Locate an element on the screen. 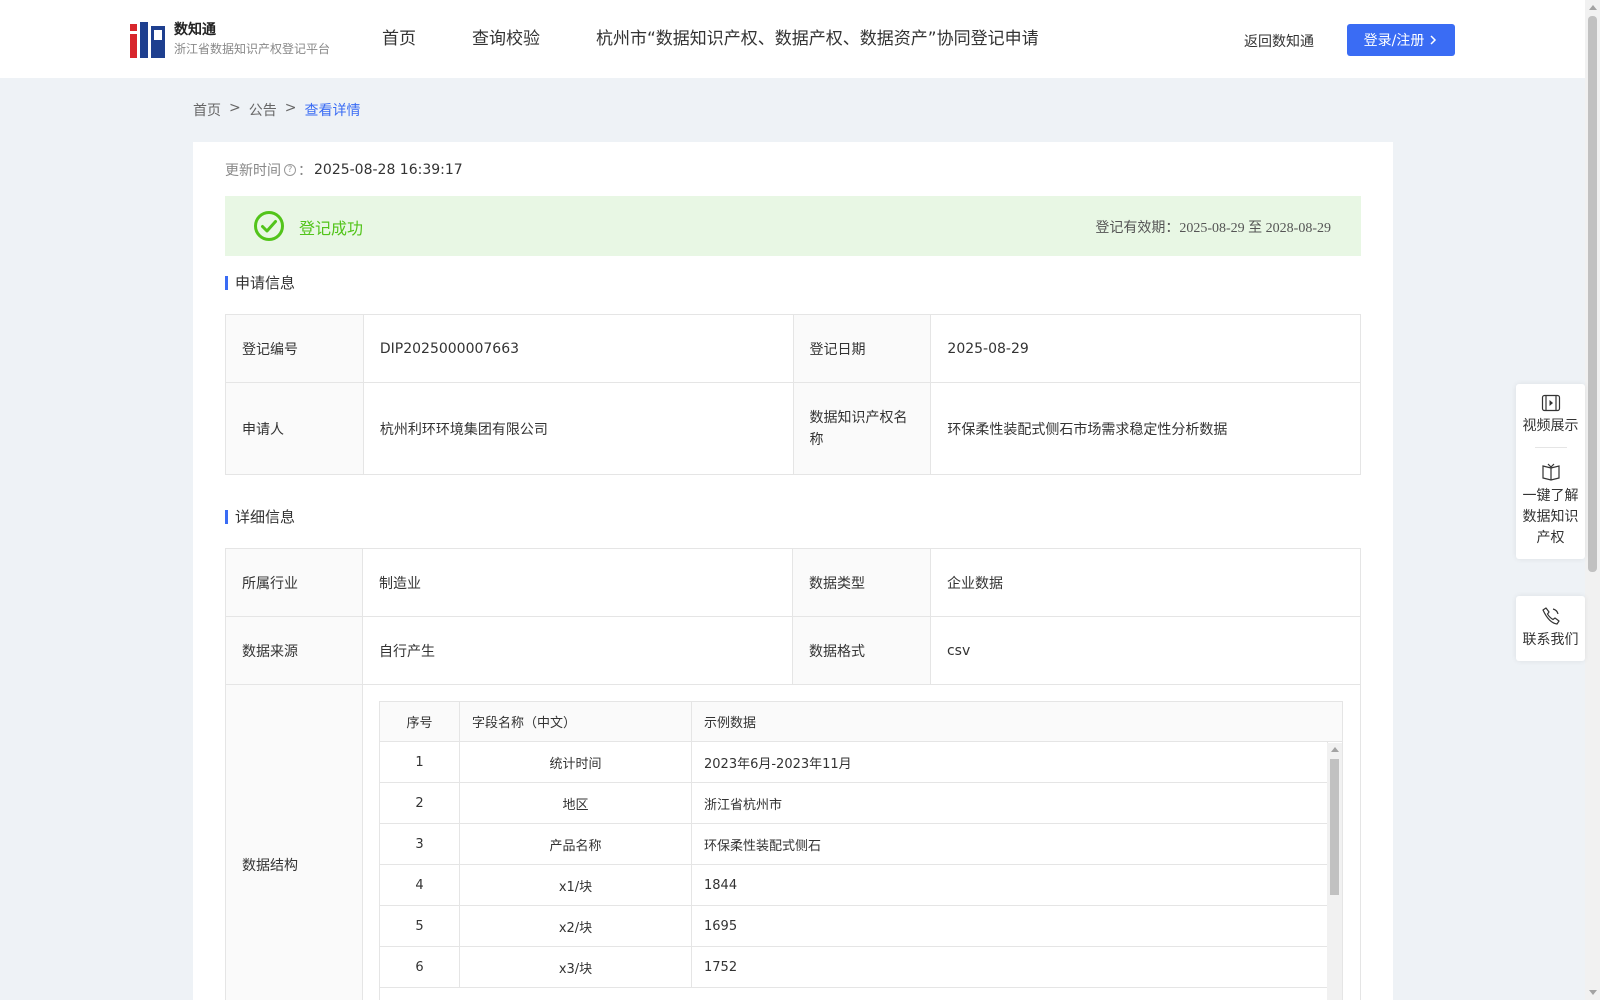 This screenshot has height=1000, width=1600. row-field-name: 产品名称 is located at coordinates (576, 844).